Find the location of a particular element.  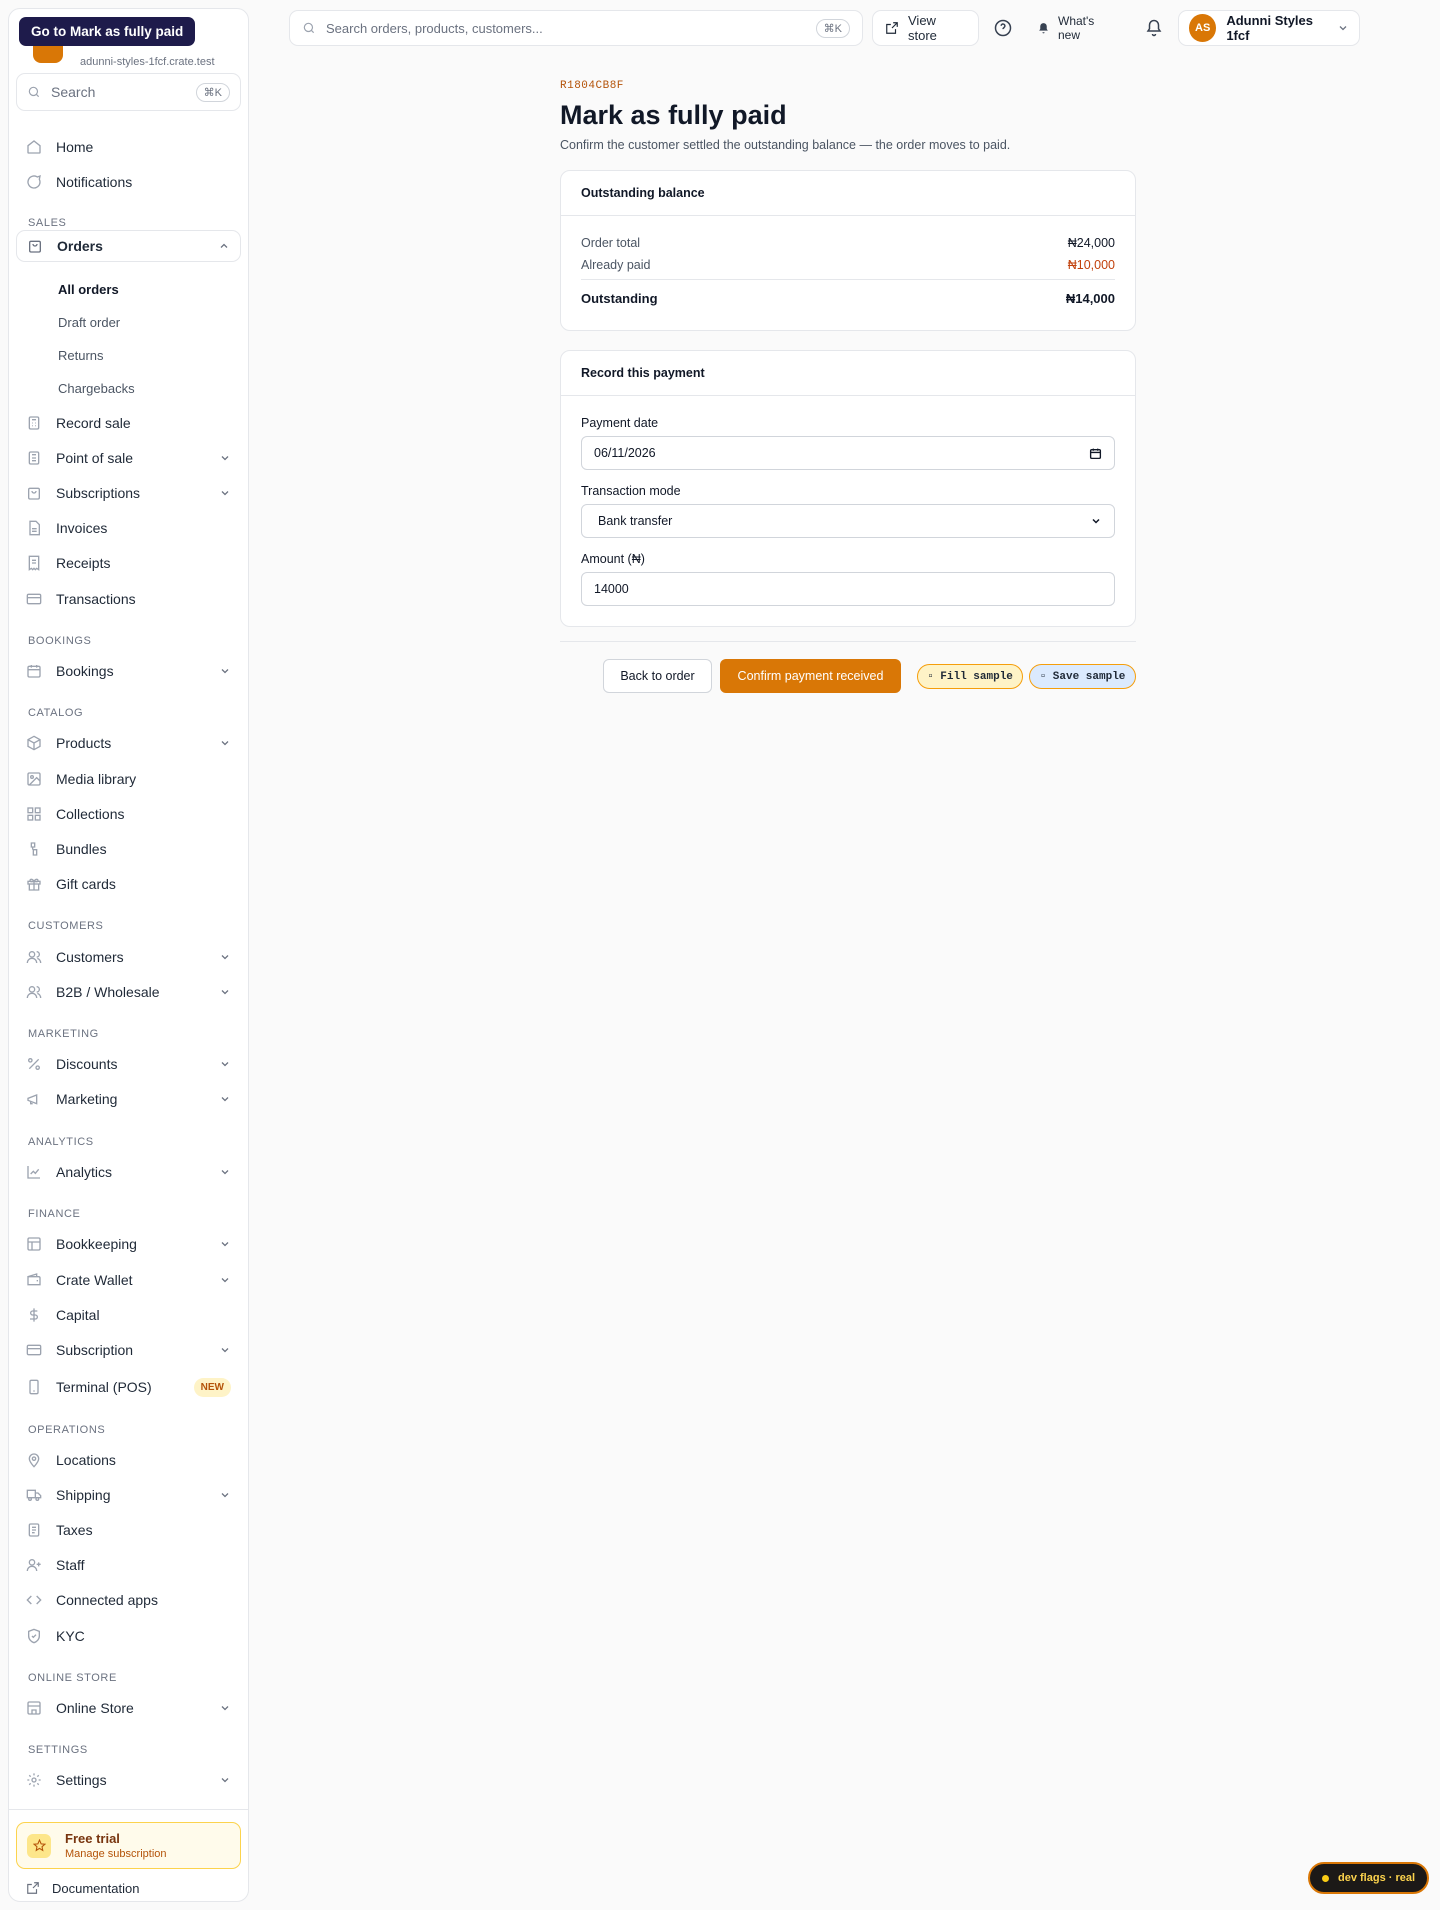

account-switcher: AS Adunni Styles 1fcf is located at coordinates (1269, 28).